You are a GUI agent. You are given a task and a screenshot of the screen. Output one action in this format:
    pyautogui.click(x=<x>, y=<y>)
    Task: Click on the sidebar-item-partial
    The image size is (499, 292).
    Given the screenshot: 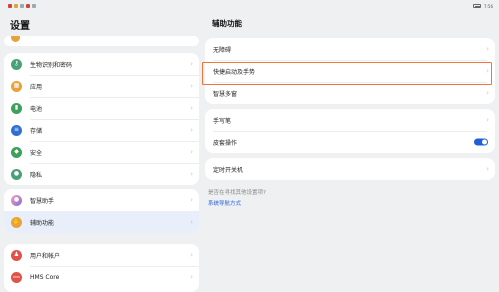 What is the action you would take?
    pyautogui.click(x=101, y=39)
    